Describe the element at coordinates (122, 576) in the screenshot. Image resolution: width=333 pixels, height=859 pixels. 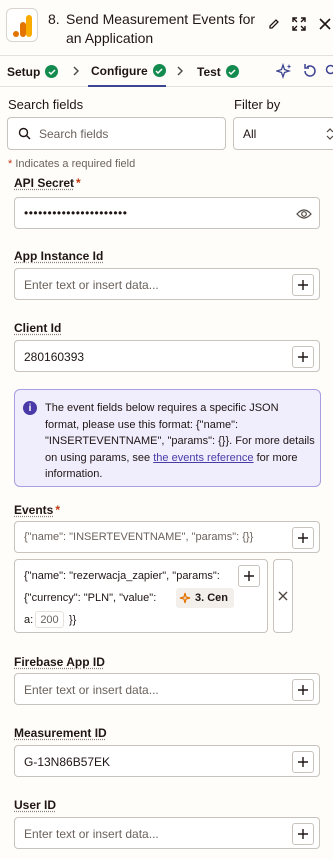
I see `events-line-1: {"name": "rezerwacja_zapier", "params":` at that location.